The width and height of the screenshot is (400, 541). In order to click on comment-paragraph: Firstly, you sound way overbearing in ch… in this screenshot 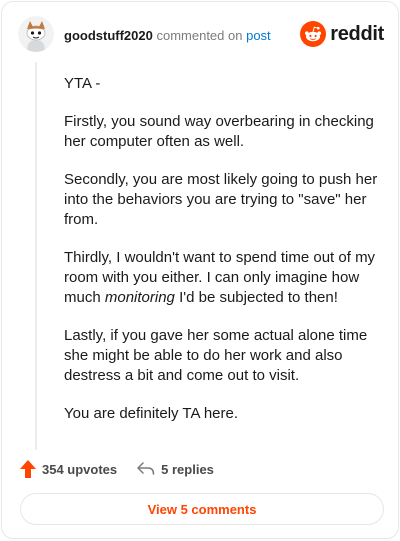, I will do `click(219, 131)`.